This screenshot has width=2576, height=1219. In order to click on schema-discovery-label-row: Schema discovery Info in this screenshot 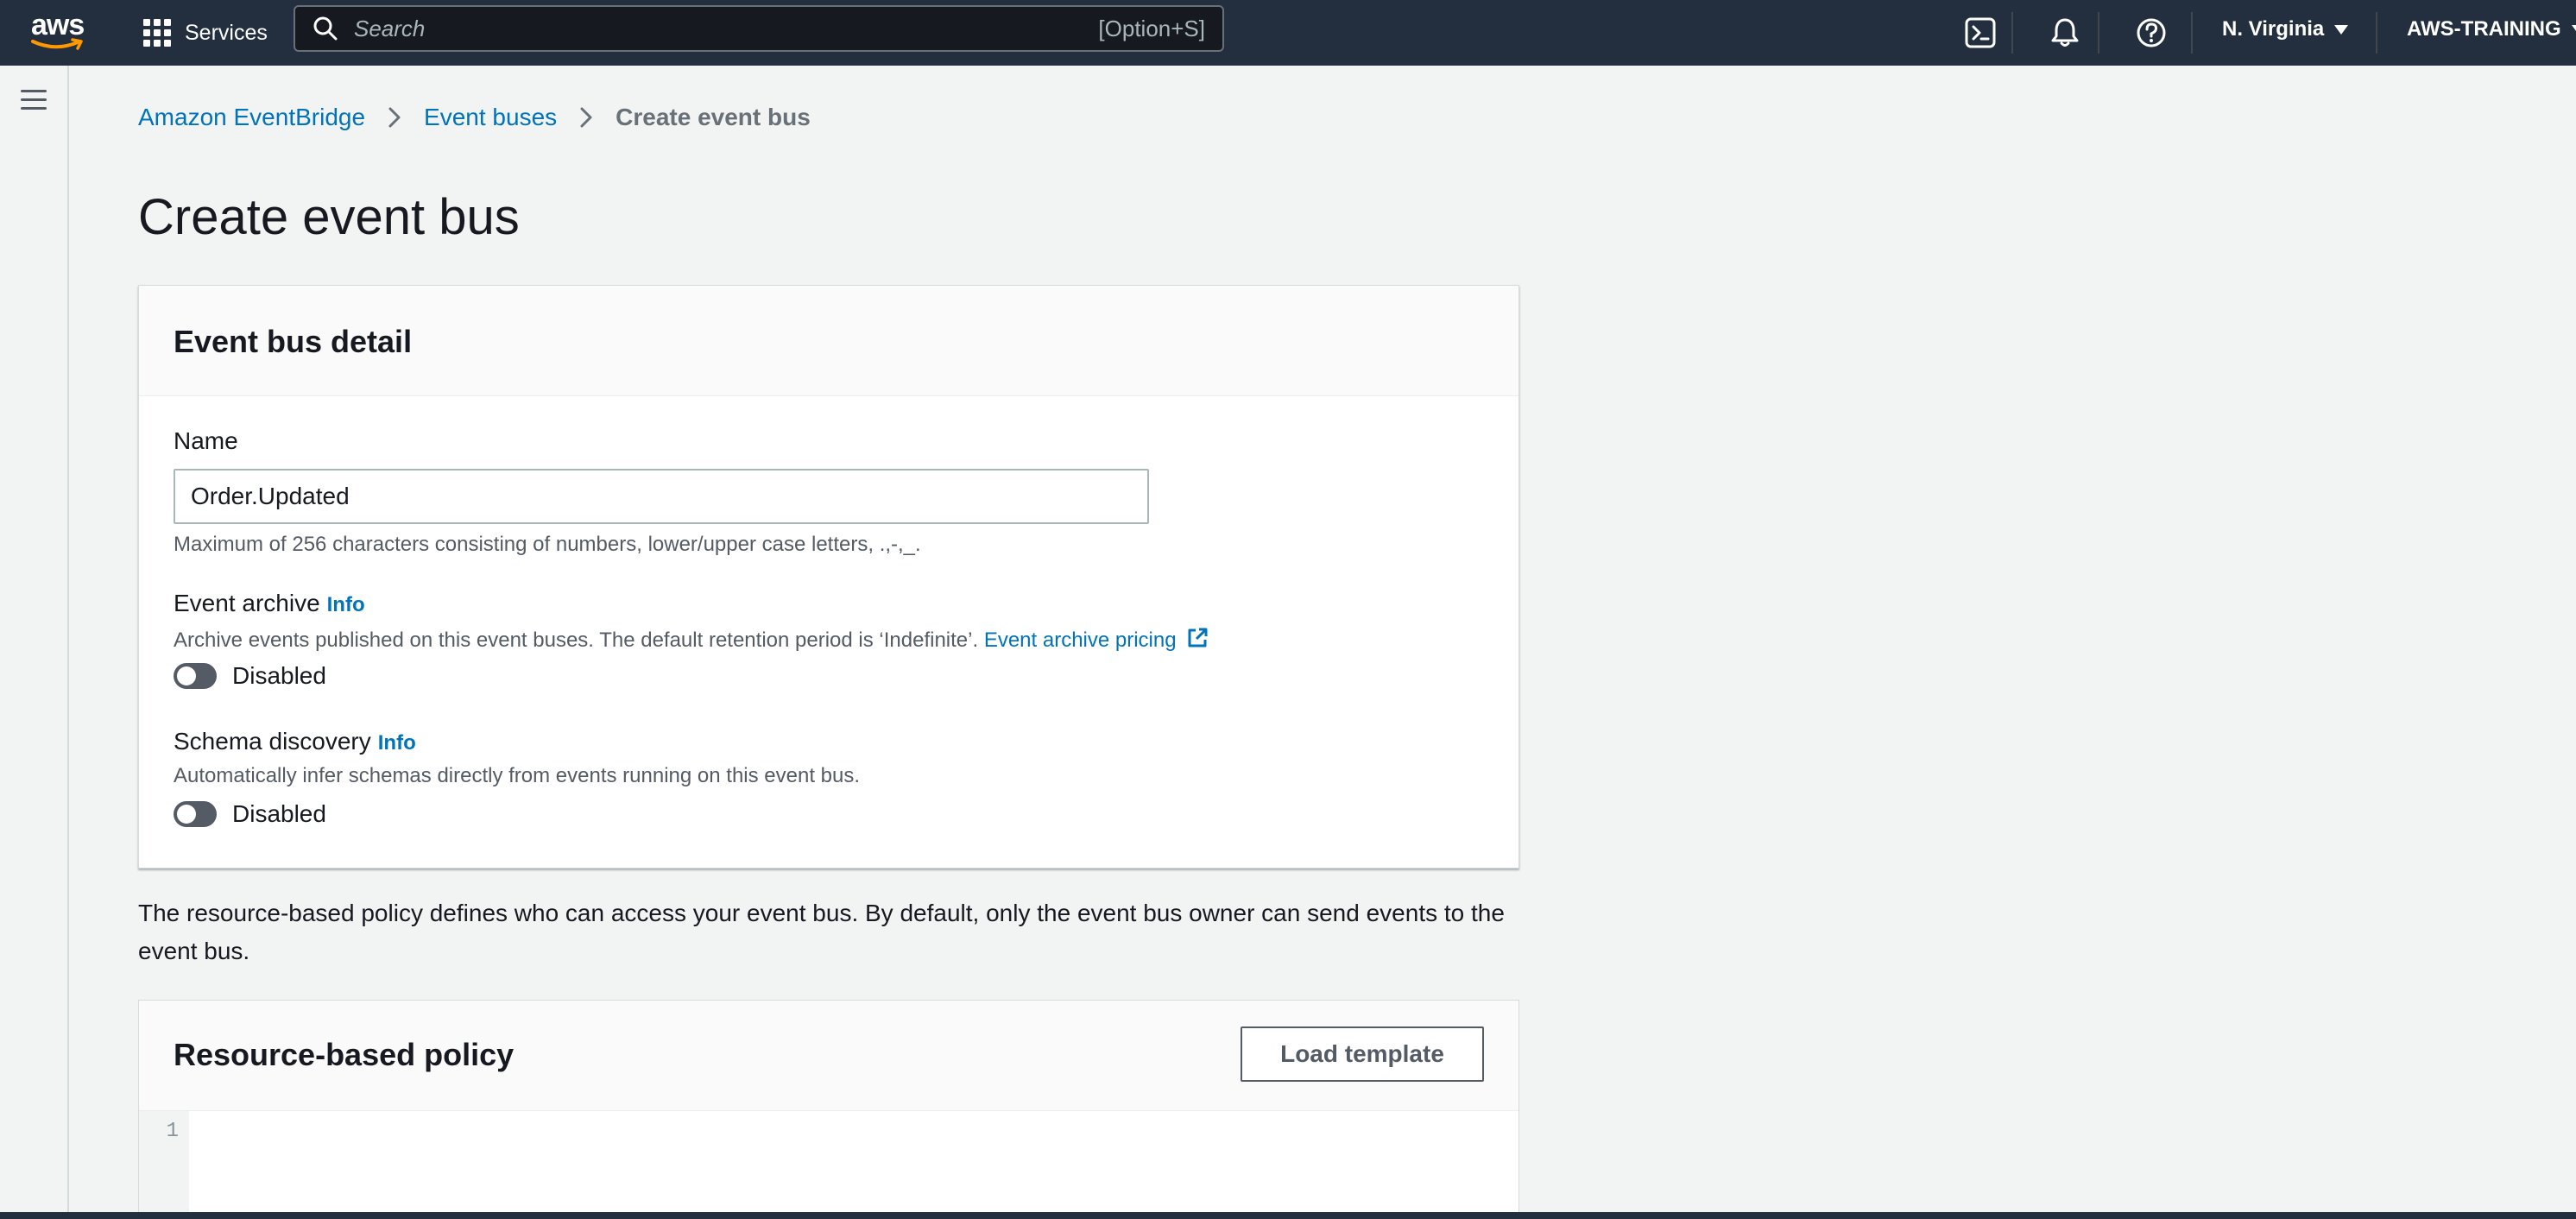, I will do `click(295, 741)`.